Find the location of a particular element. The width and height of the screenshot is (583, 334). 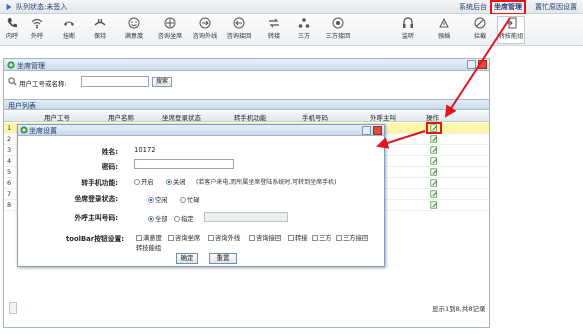

agent-management-link: 坐席管理 is located at coordinates (508, 7).